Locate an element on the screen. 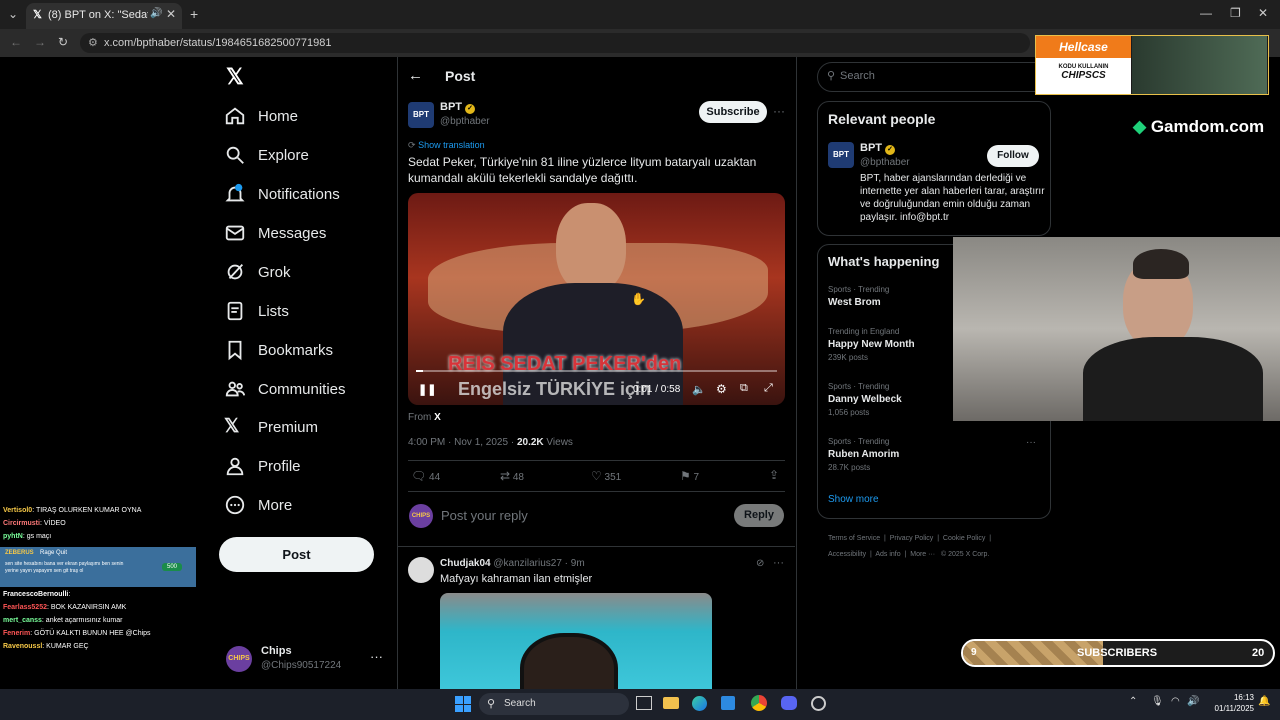 The height and width of the screenshot is (720, 1280). minimize-icon: — is located at coordinates (1206, 13).